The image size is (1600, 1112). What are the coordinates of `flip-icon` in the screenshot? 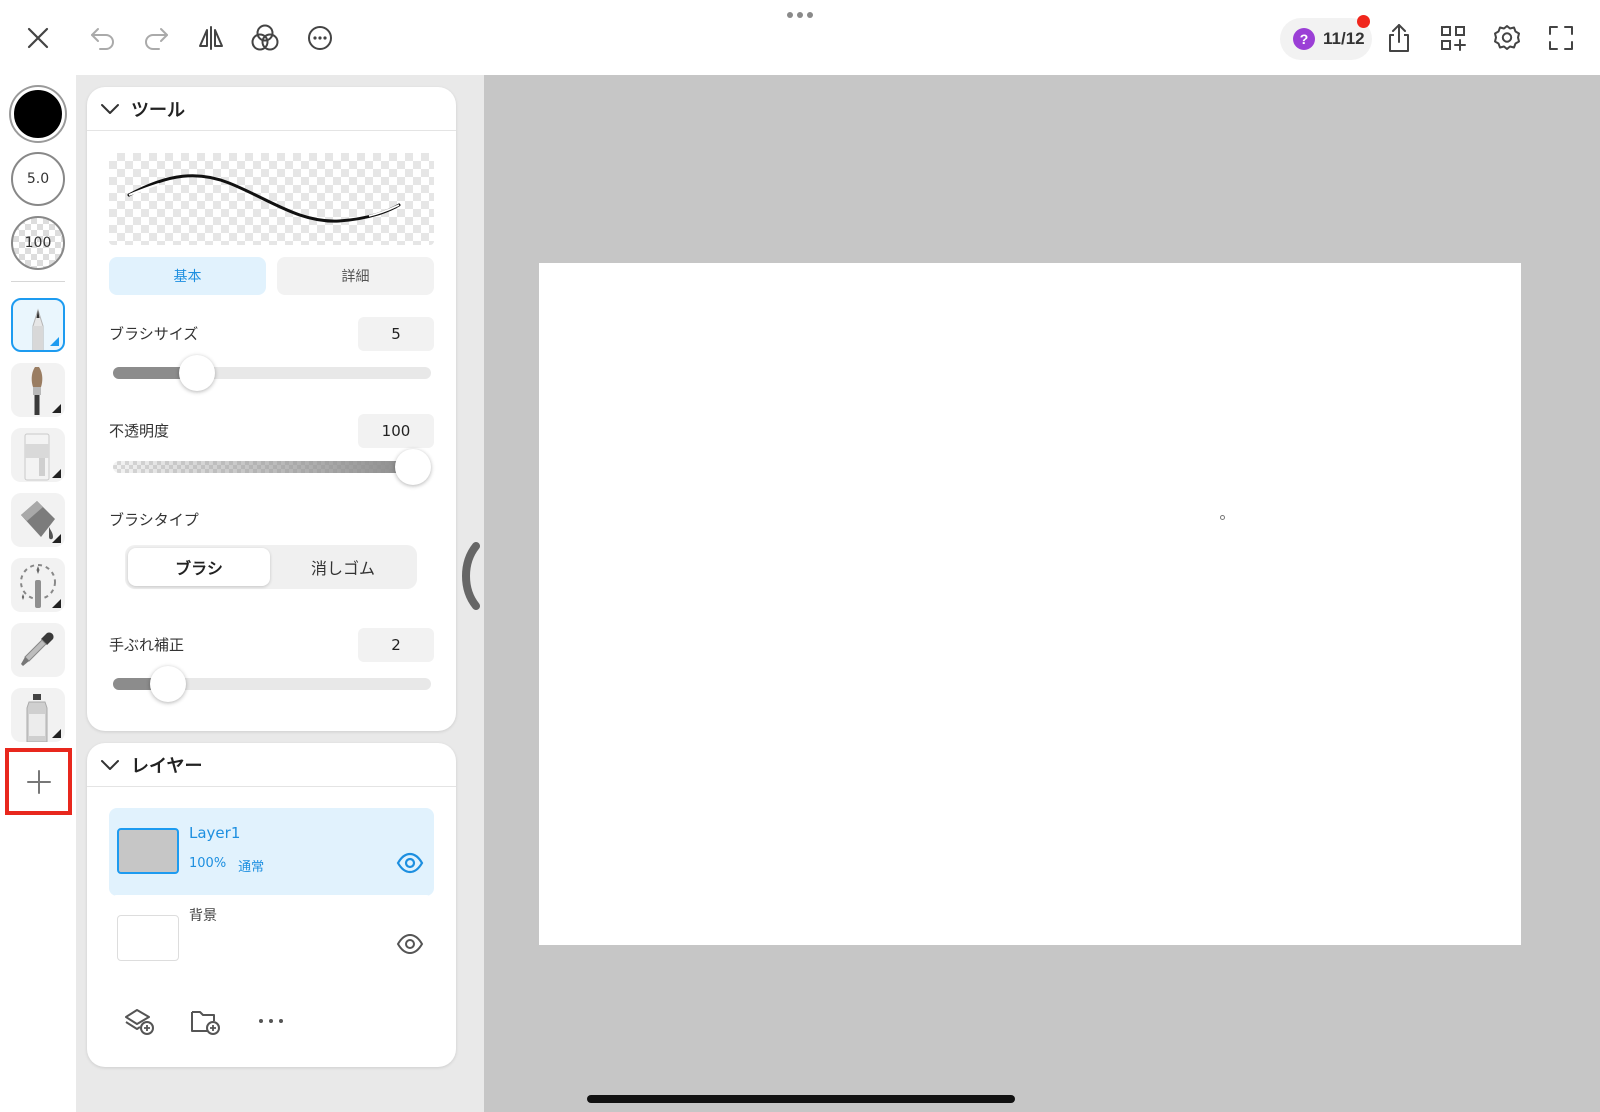 It's located at (211, 38).